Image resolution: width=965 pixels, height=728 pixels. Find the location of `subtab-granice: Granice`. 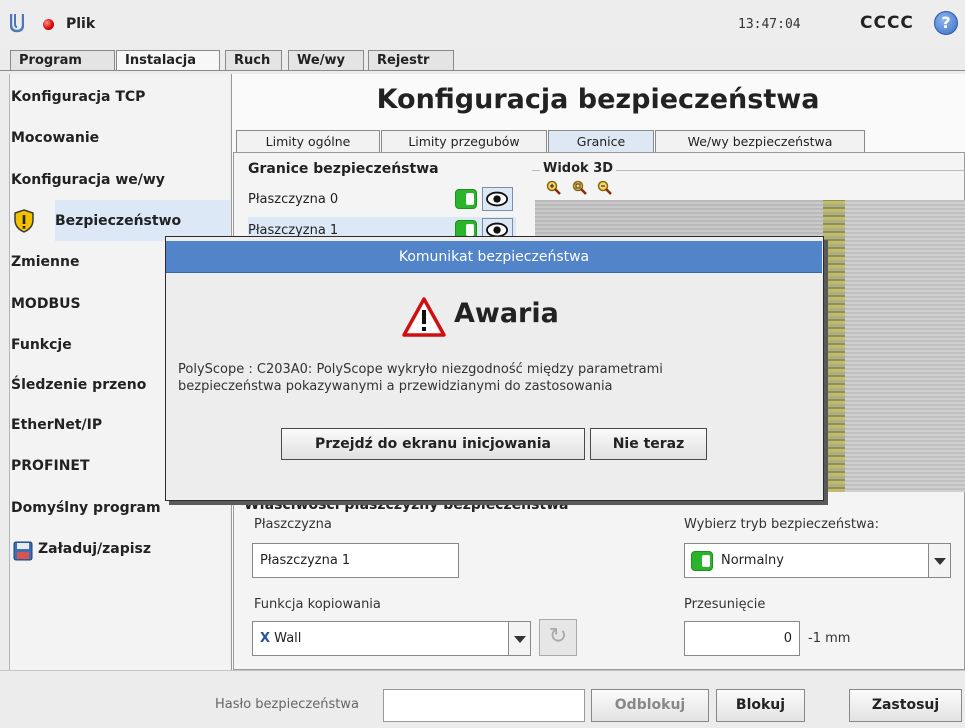

subtab-granice: Granice is located at coordinates (601, 141).